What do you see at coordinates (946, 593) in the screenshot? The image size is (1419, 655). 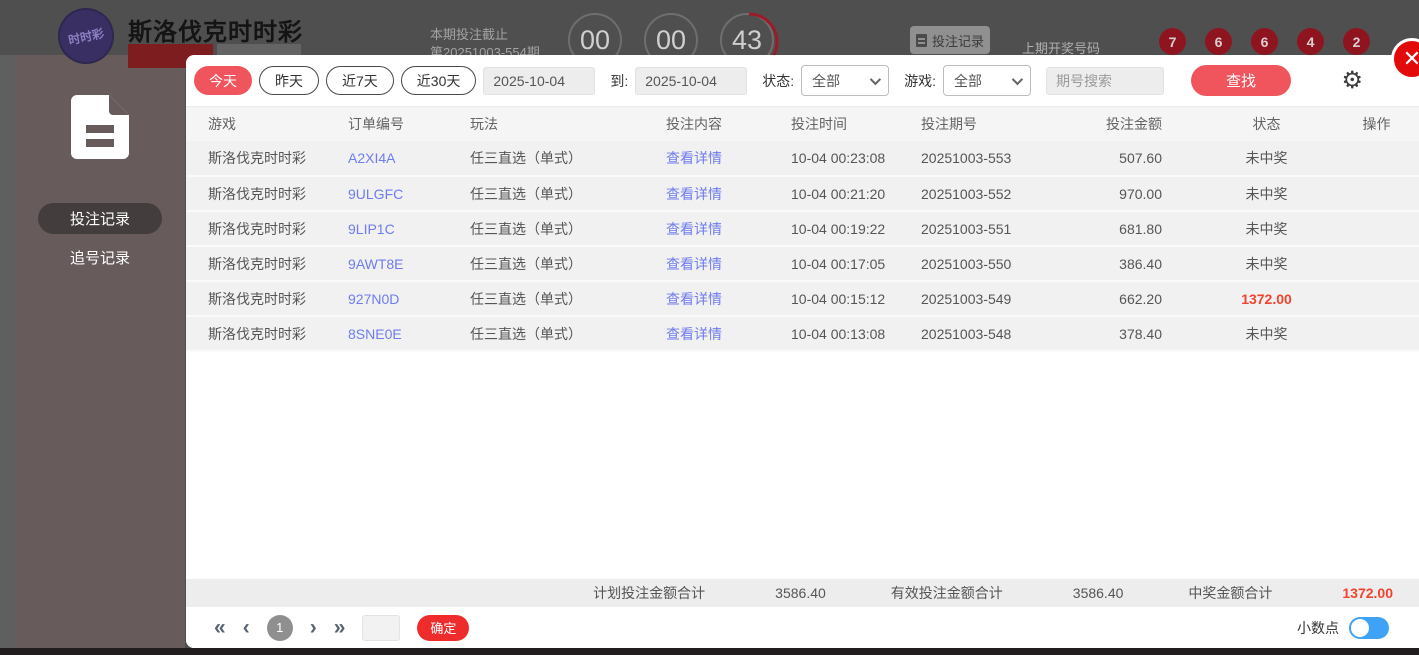 I see `valid-total-label: 有效投注金额合计` at bounding box center [946, 593].